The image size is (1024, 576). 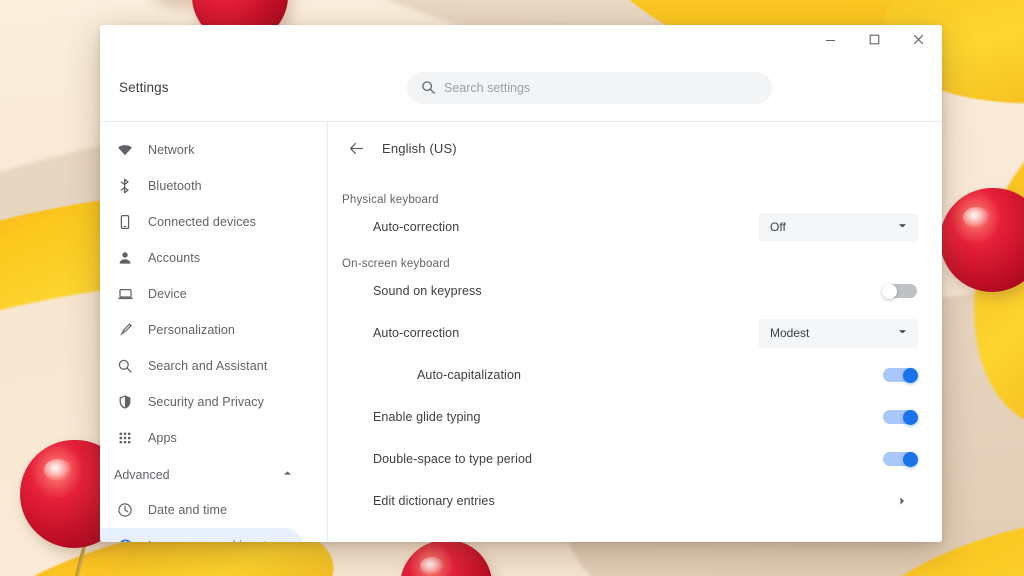 What do you see at coordinates (175, 186) in the screenshot?
I see `sidebar-item-label: Bluetooth` at bounding box center [175, 186].